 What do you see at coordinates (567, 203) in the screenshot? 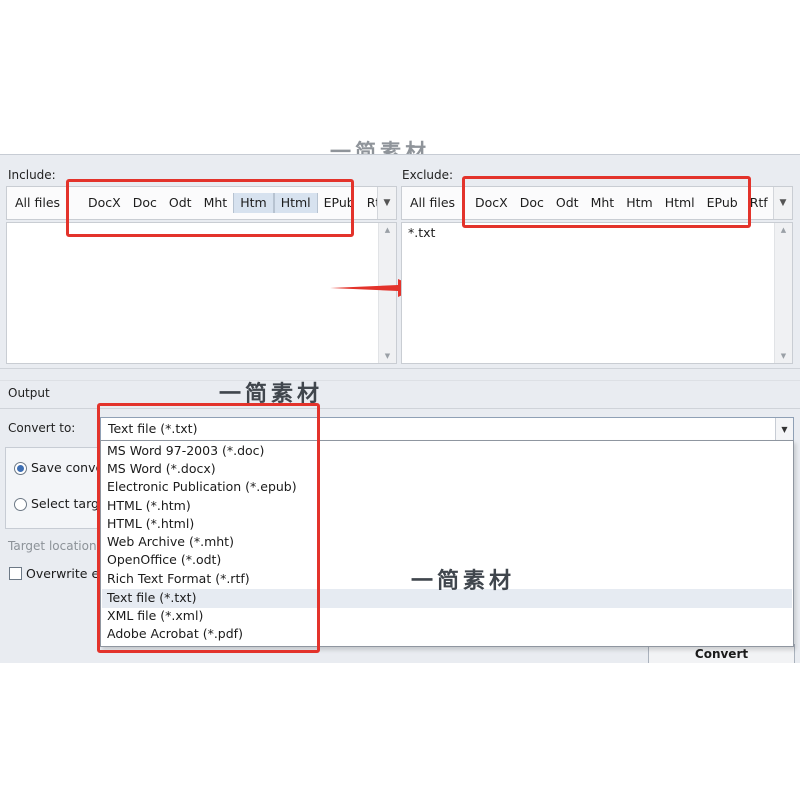
I see `exclude-tab-odt: Odt` at bounding box center [567, 203].